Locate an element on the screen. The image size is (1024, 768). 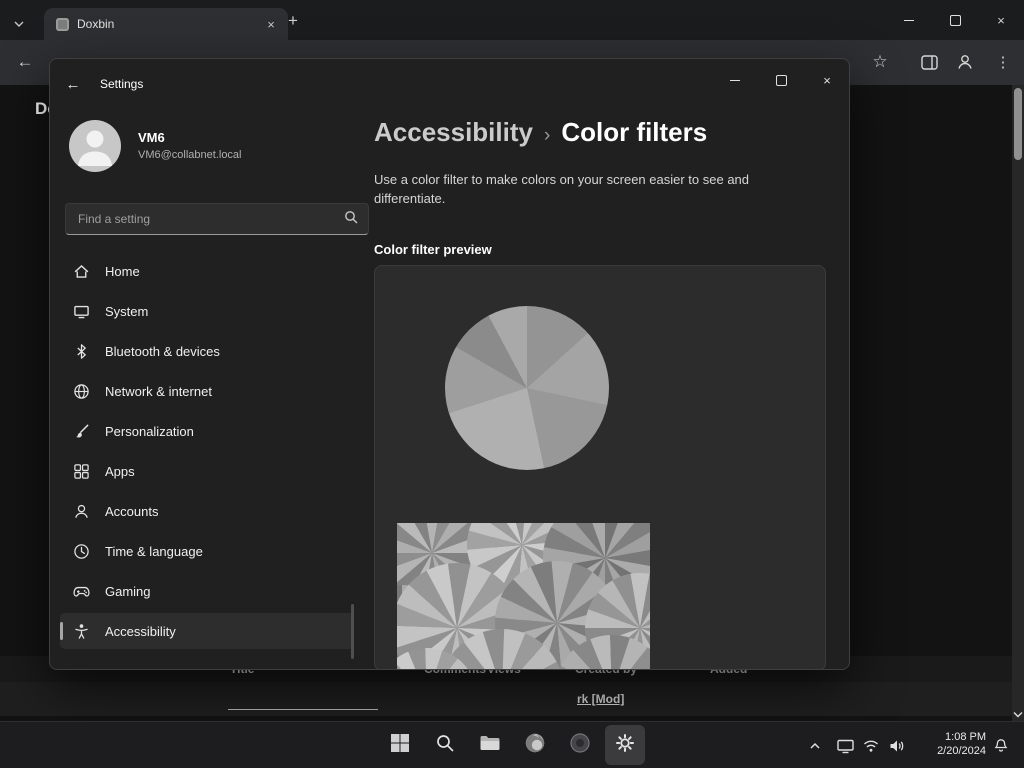
start-button is located at coordinates (400, 745).